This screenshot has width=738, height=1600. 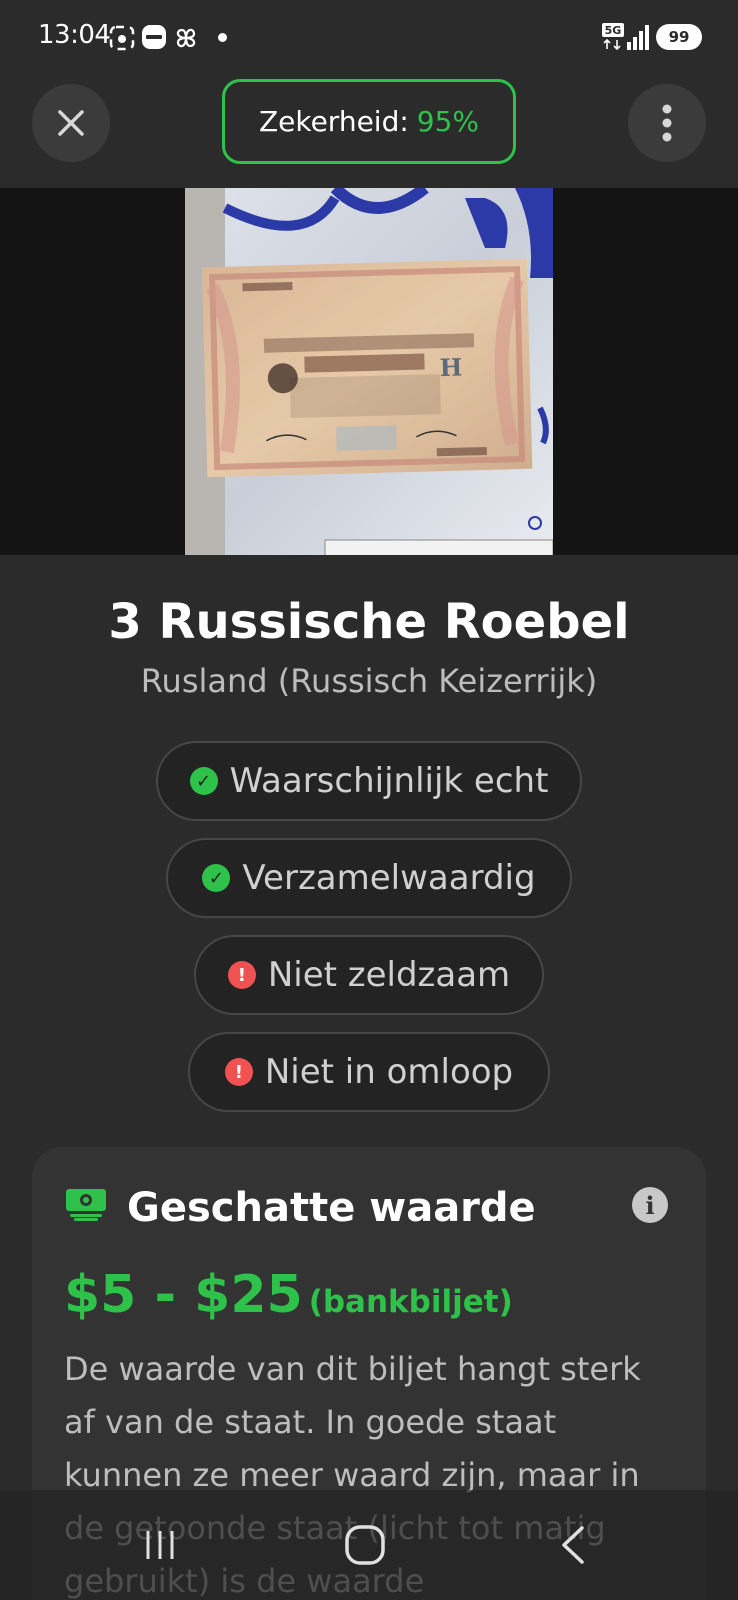 What do you see at coordinates (369, 681) in the screenshot?
I see `item-subtitle: Rusland (Russisch Keizerrijk)` at bounding box center [369, 681].